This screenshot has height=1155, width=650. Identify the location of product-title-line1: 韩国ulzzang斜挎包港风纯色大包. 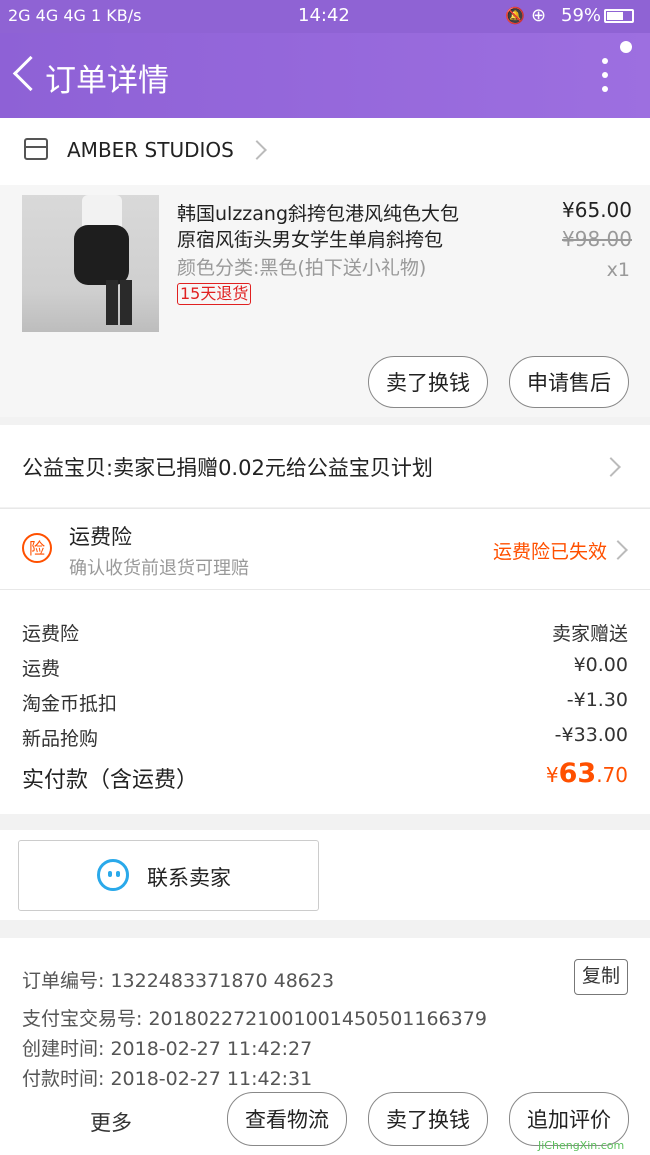
(318, 212).